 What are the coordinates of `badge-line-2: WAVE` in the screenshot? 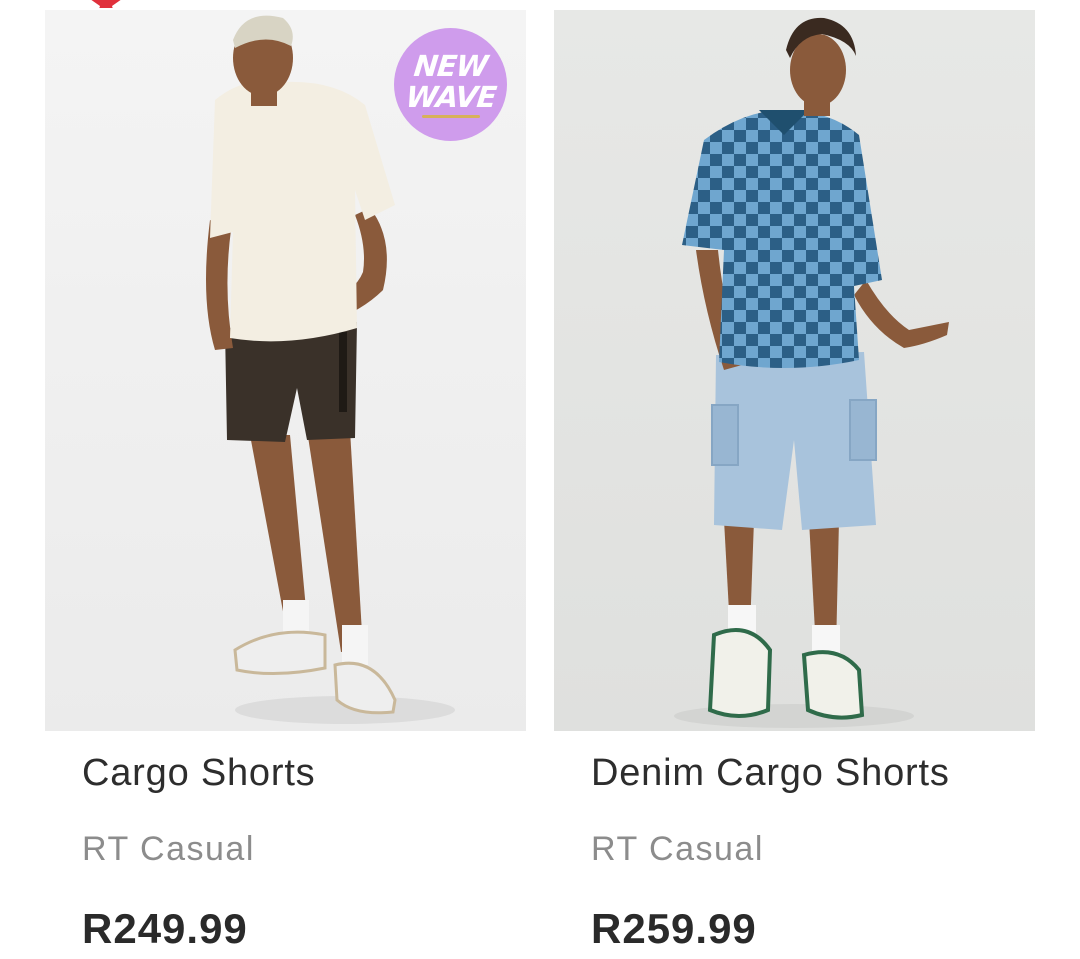 It's located at (450, 97).